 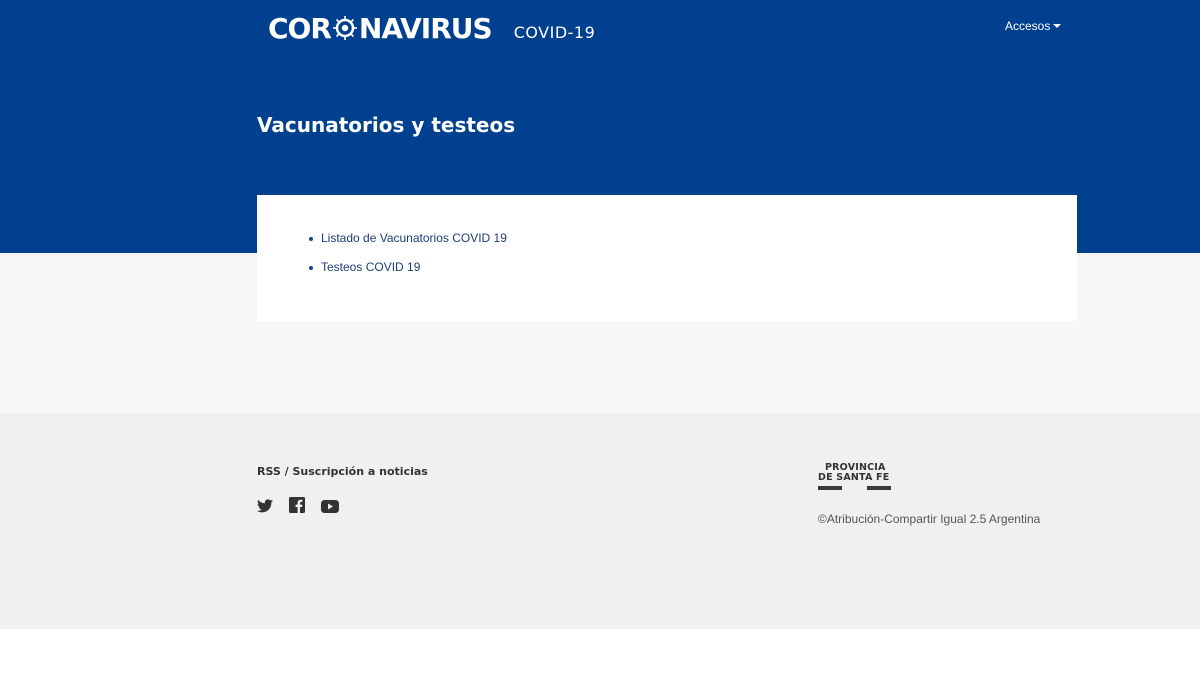 What do you see at coordinates (407, 245) in the screenshot?
I see `list-item: Listado de Vacunatorios COVID 19` at bounding box center [407, 245].